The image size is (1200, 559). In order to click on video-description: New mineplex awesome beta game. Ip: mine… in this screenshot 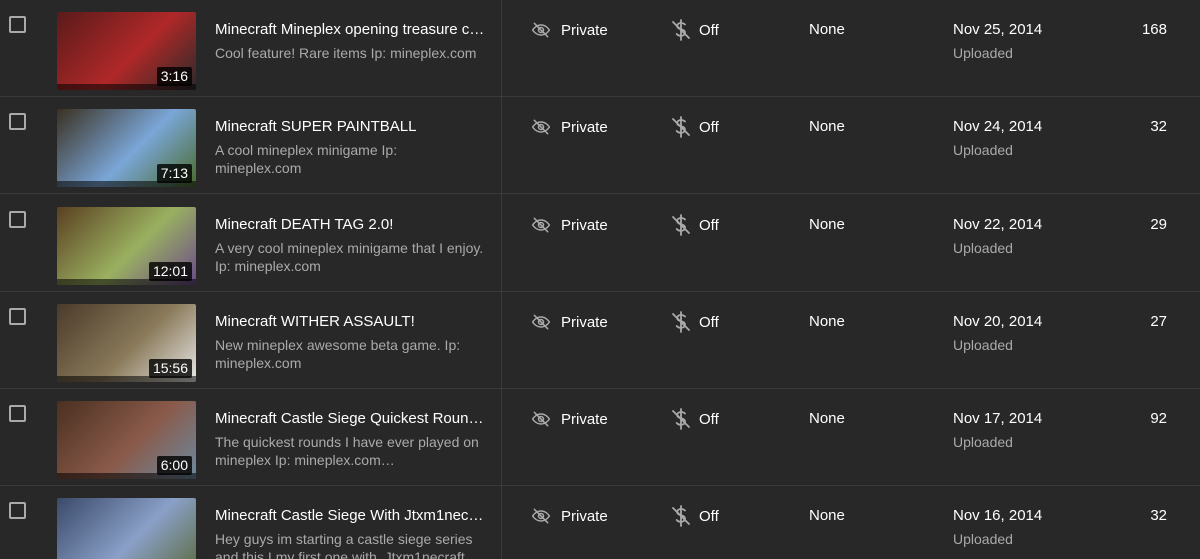, I will do `click(338, 354)`.